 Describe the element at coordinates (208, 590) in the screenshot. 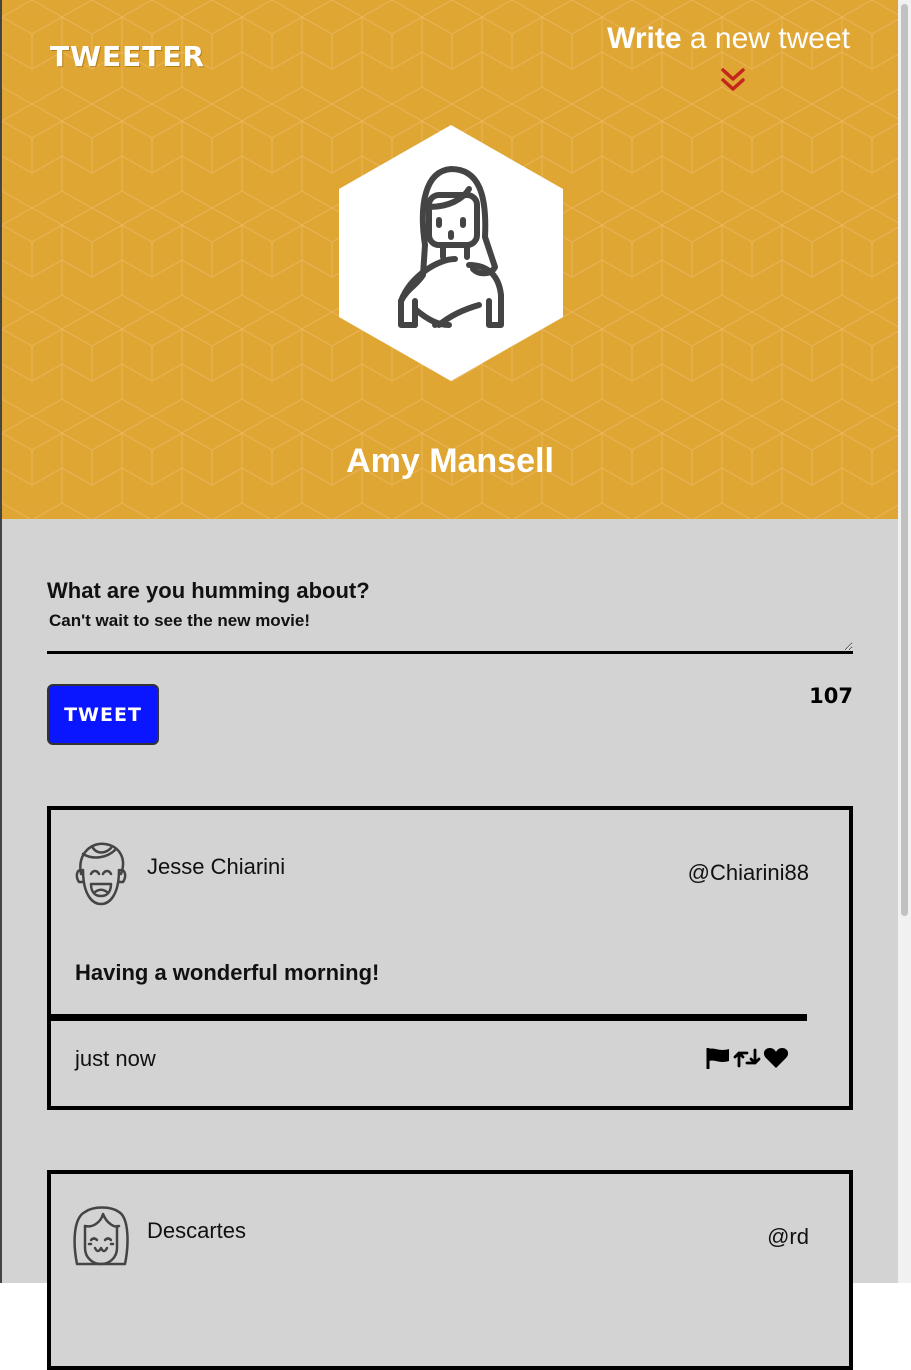

I see `composer-prompt: What are you humming about?` at that location.